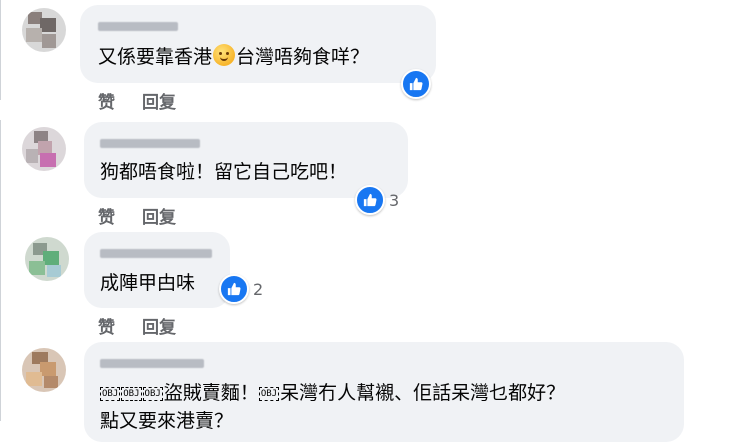 This screenshot has height=442, width=749. Describe the element at coordinates (394, 200) in the screenshot. I see `reaction-count: 3` at that location.